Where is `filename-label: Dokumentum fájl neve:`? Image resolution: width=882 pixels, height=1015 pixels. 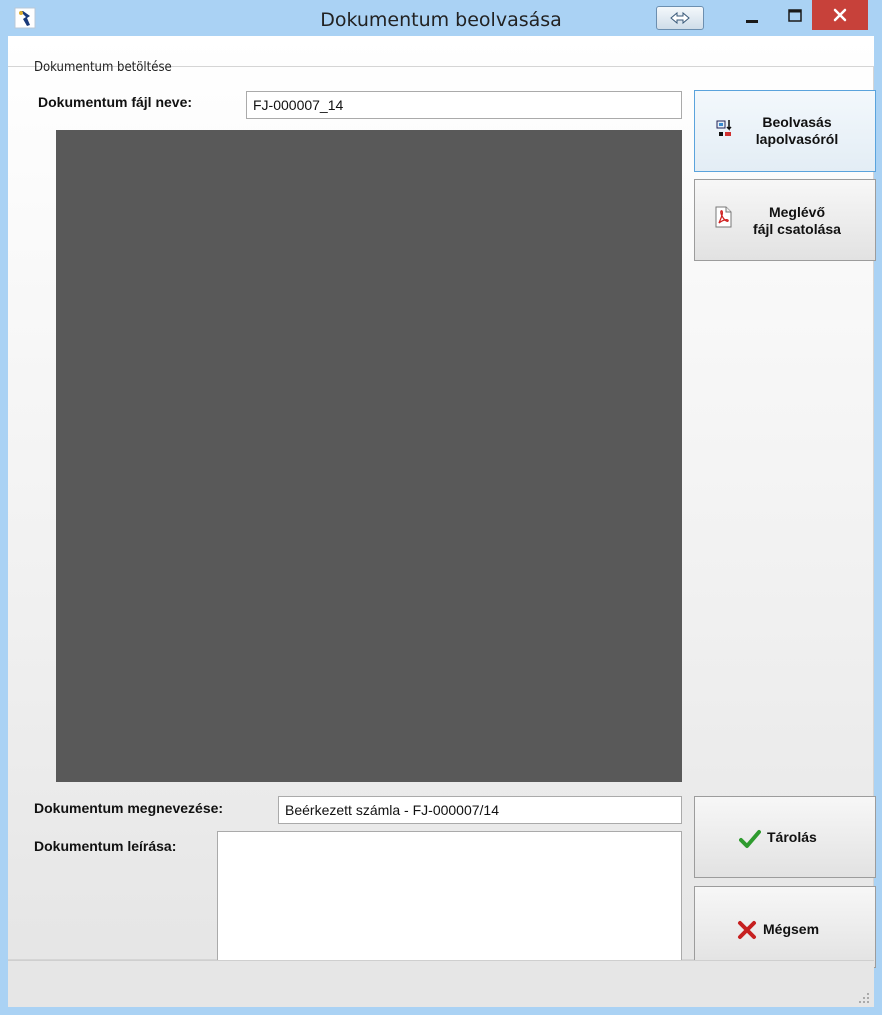 filename-label: Dokumentum fájl neve: is located at coordinates (115, 102).